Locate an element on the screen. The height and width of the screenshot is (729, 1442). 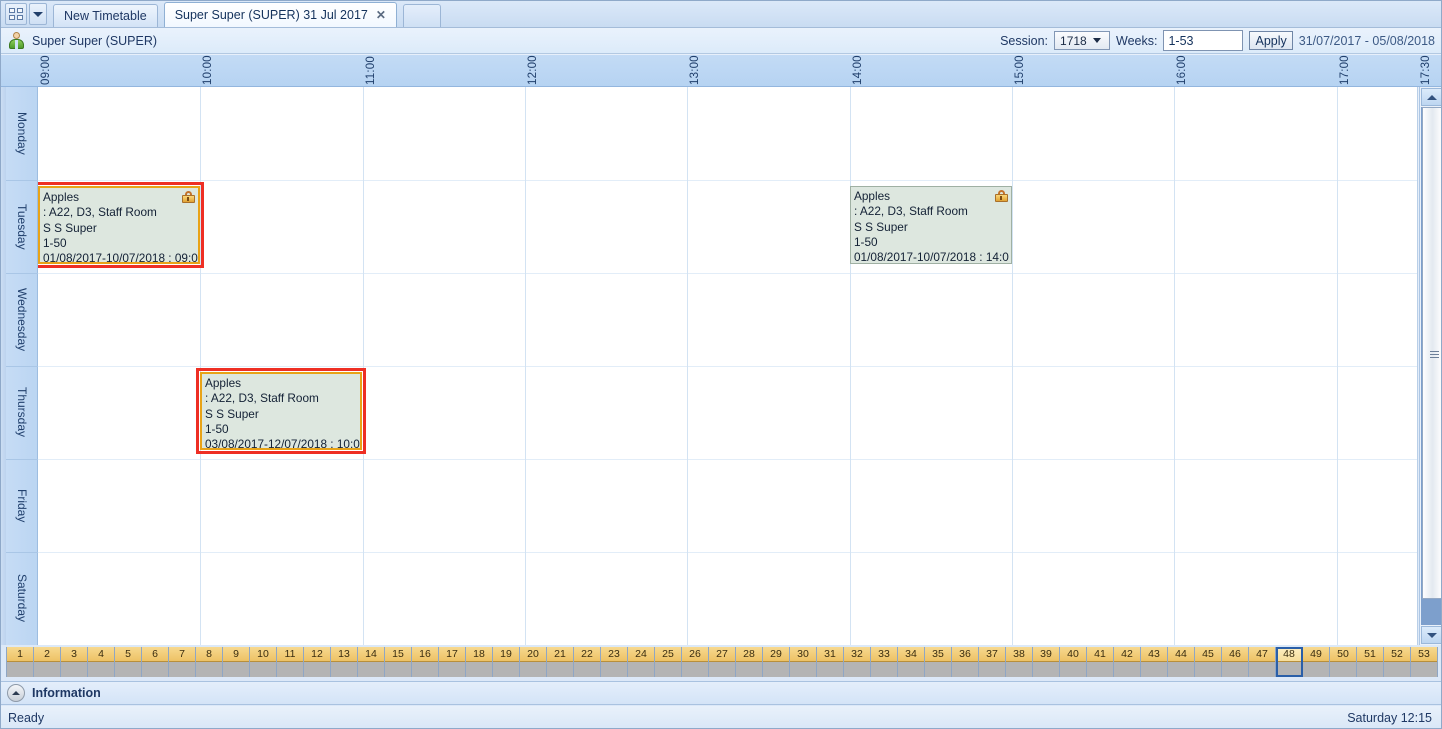
week-cell-22: 22 is located at coordinates (587, 662).